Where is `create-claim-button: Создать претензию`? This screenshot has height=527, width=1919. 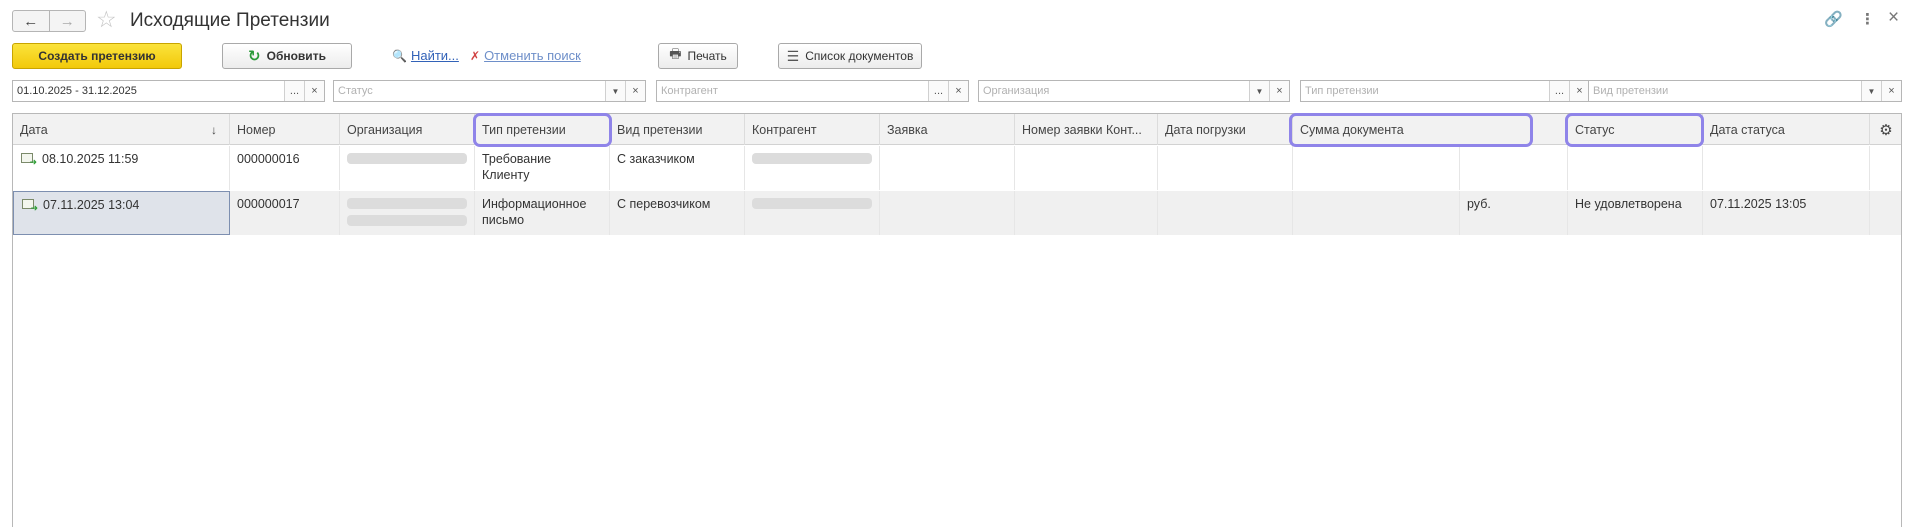 create-claim-button: Создать претензию is located at coordinates (97, 56).